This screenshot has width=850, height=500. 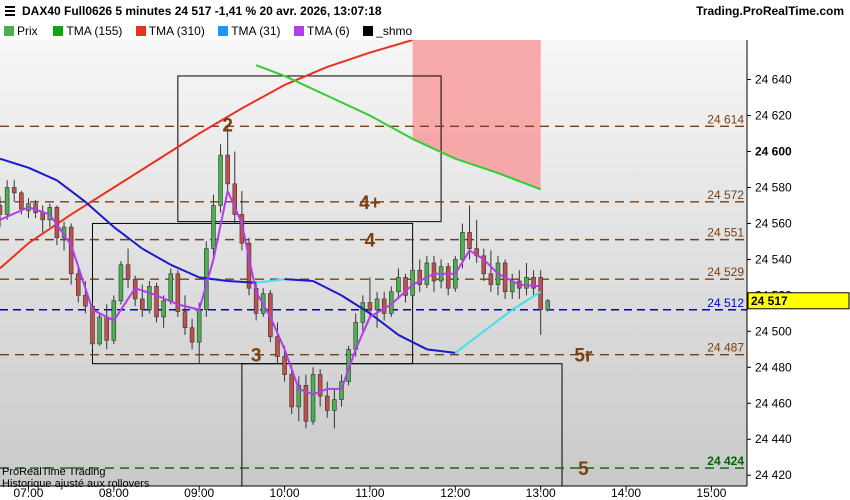 What do you see at coordinates (626, 493) in the screenshot?
I see `x-tick-label: 14:00` at bounding box center [626, 493].